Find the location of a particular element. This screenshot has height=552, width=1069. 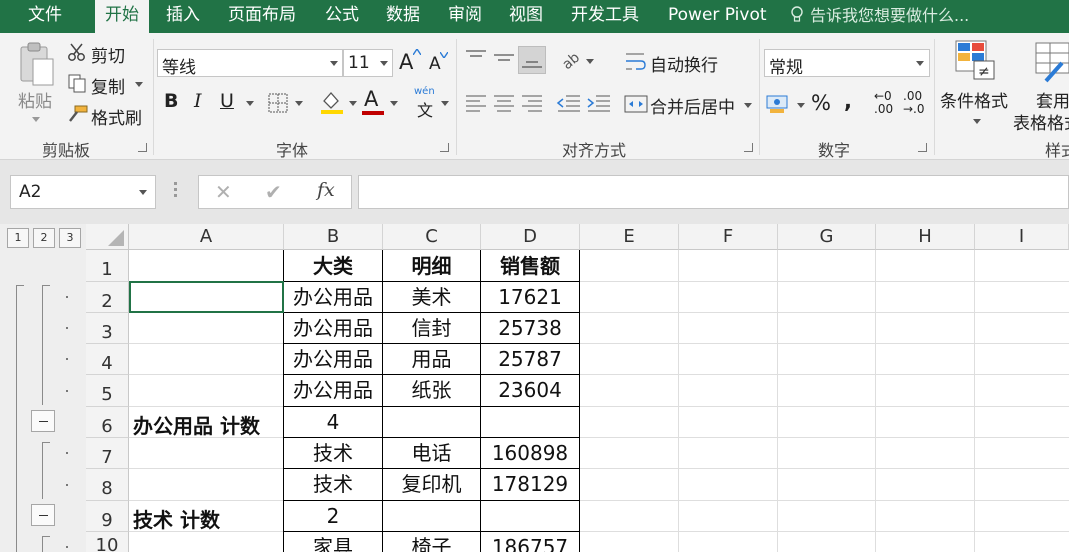

cell-a9: 技术 计数 is located at coordinates (208, 520).